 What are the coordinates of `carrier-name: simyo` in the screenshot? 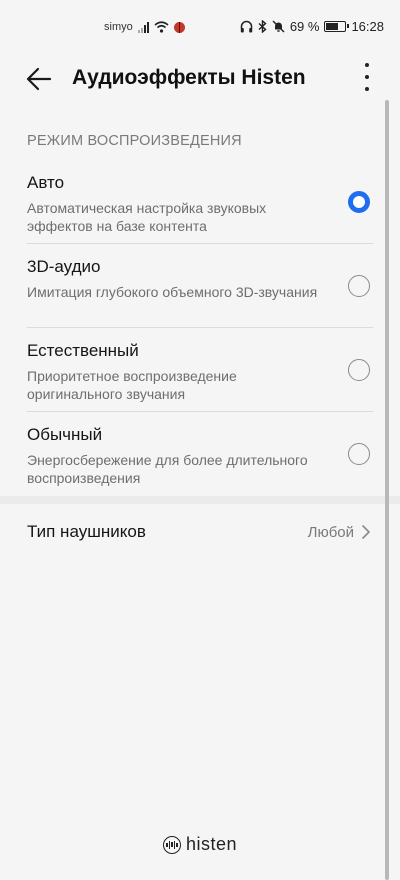 It's located at (118, 27).